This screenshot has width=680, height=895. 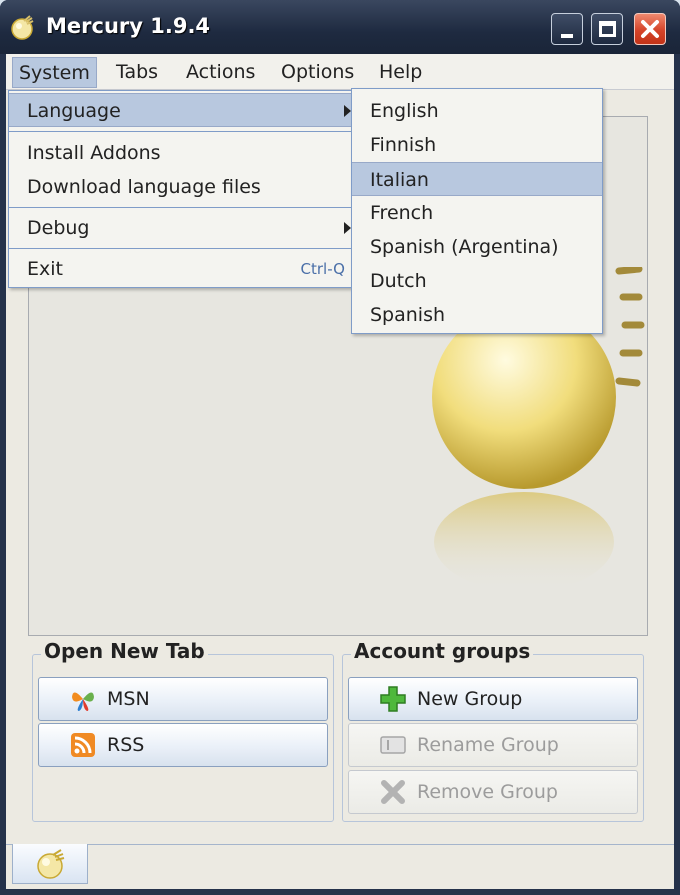 What do you see at coordinates (182, 269) in the screenshot?
I see `menu-item-exit: Exit Ctrl-Q` at bounding box center [182, 269].